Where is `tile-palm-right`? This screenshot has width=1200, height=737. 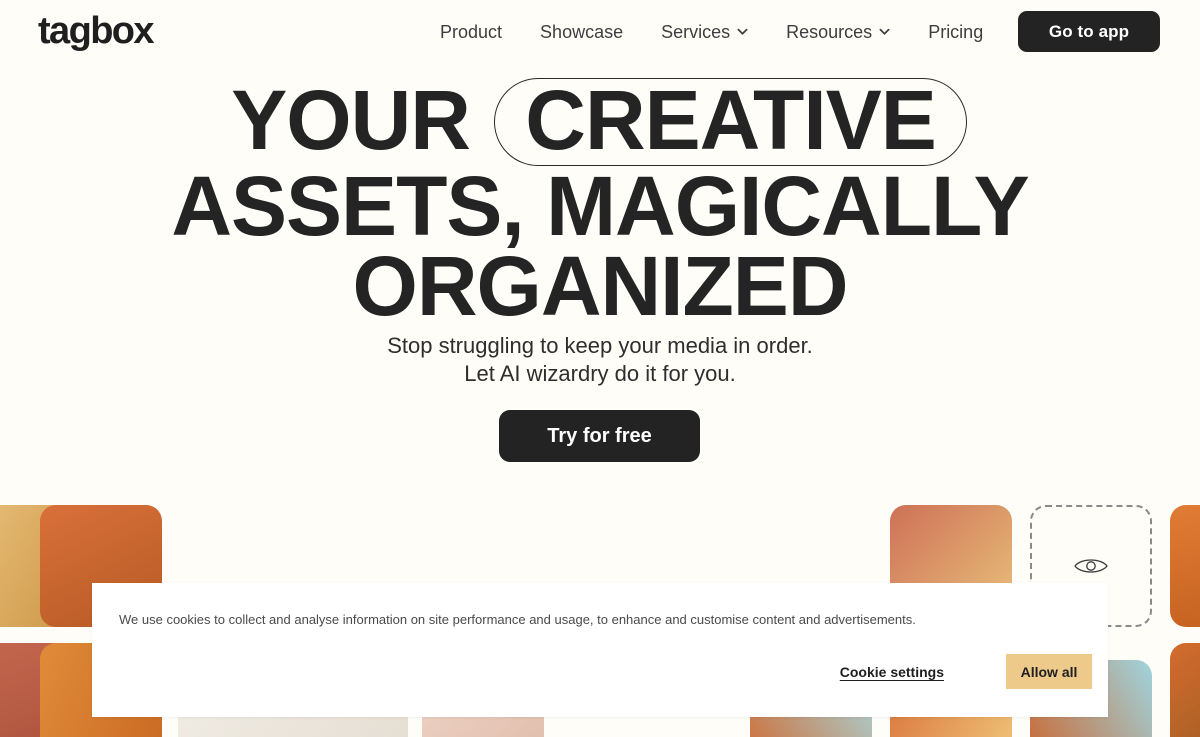
tile-palm-right is located at coordinates (1185, 690).